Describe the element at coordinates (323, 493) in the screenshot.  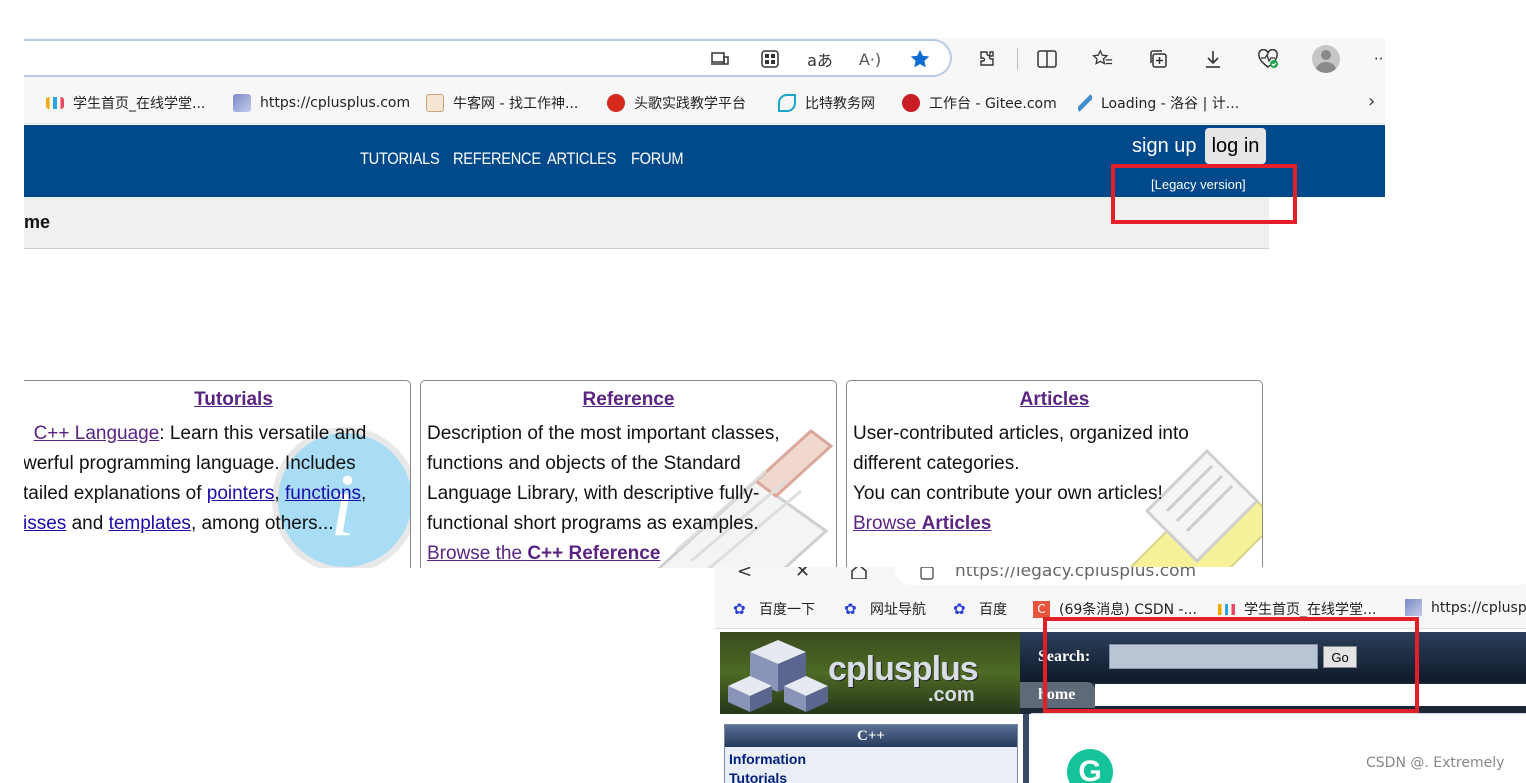
I see `functions-link: functions` at that location.